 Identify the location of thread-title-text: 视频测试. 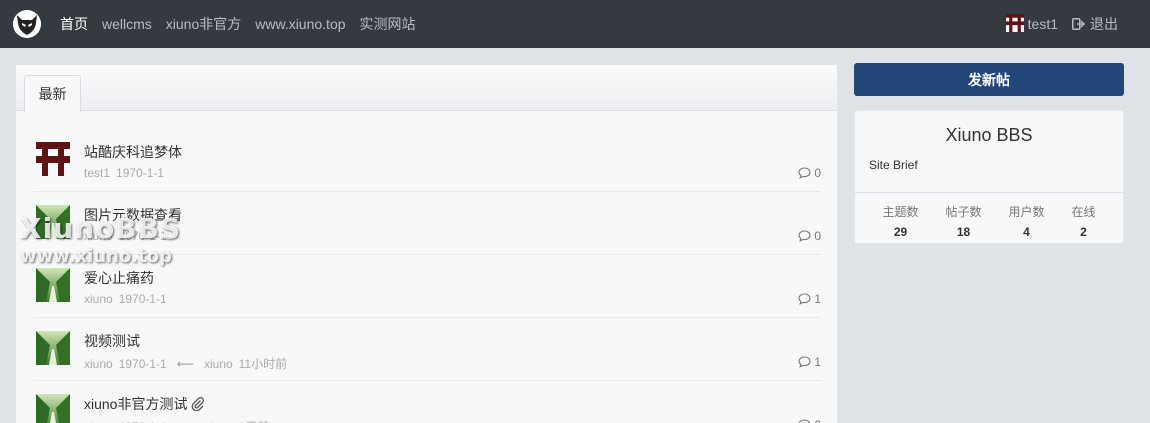
(112, 341).